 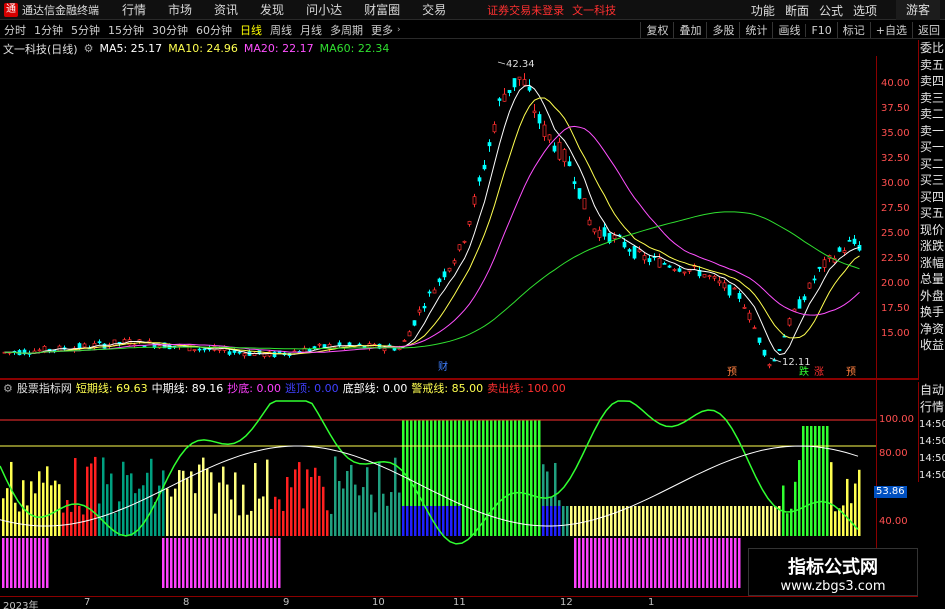 I want to click on more-arrow-icon: ›, so click(x=399, y=30).